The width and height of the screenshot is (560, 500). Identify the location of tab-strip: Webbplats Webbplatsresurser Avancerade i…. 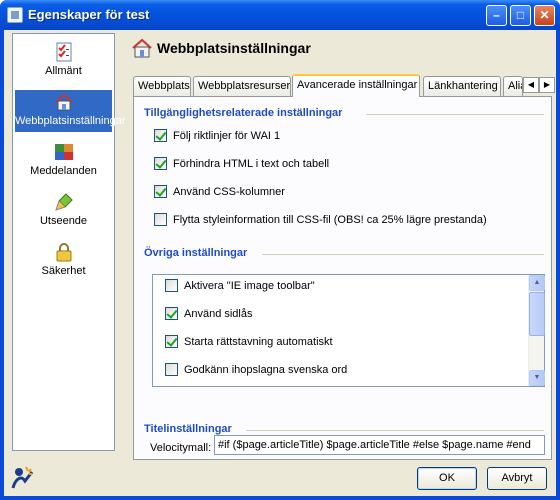
(344, 85).